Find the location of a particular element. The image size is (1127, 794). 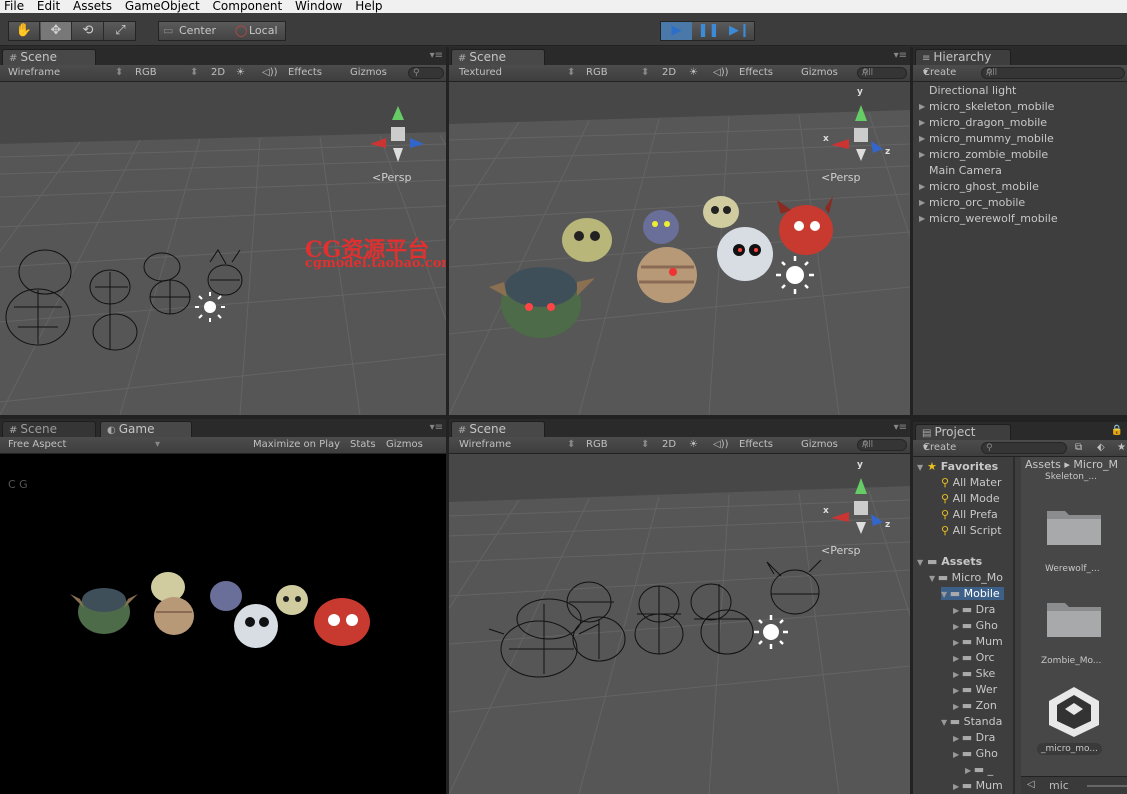

menu-gameobject: GameObject is located at coordinates (162, 6).